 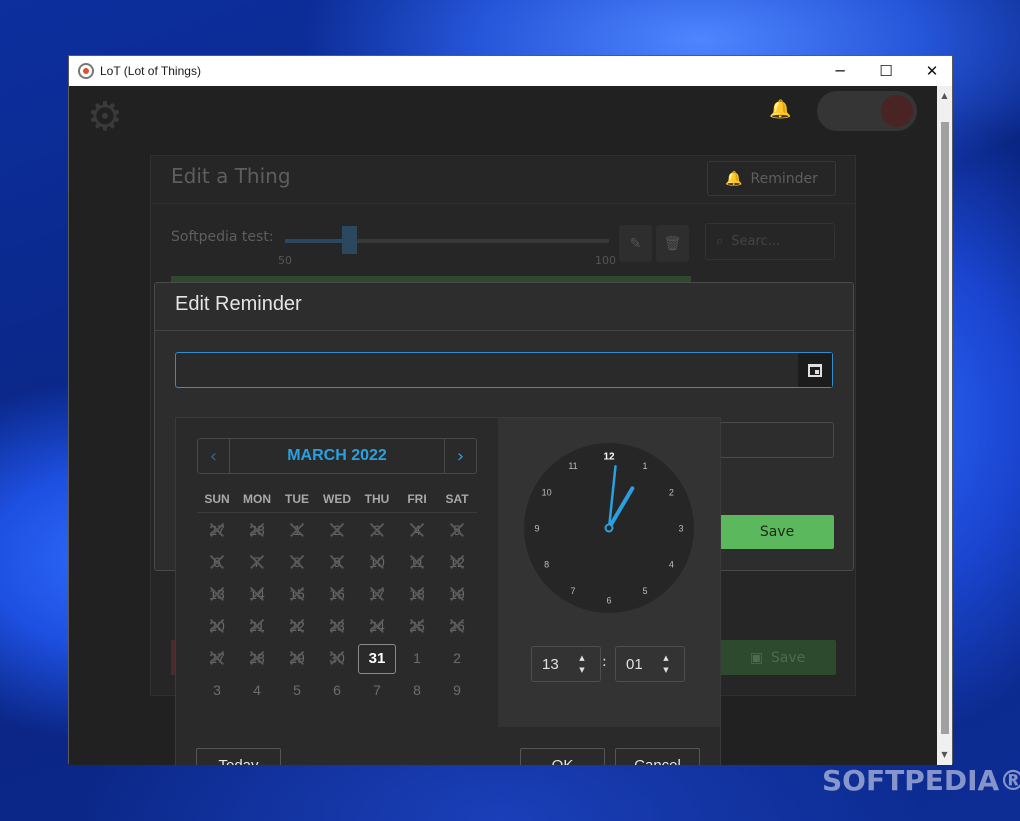 What do you see at coordinates (297, 499) in the screenshot?
I see `weekday-label: TUE` at bounding box center [297, 499].